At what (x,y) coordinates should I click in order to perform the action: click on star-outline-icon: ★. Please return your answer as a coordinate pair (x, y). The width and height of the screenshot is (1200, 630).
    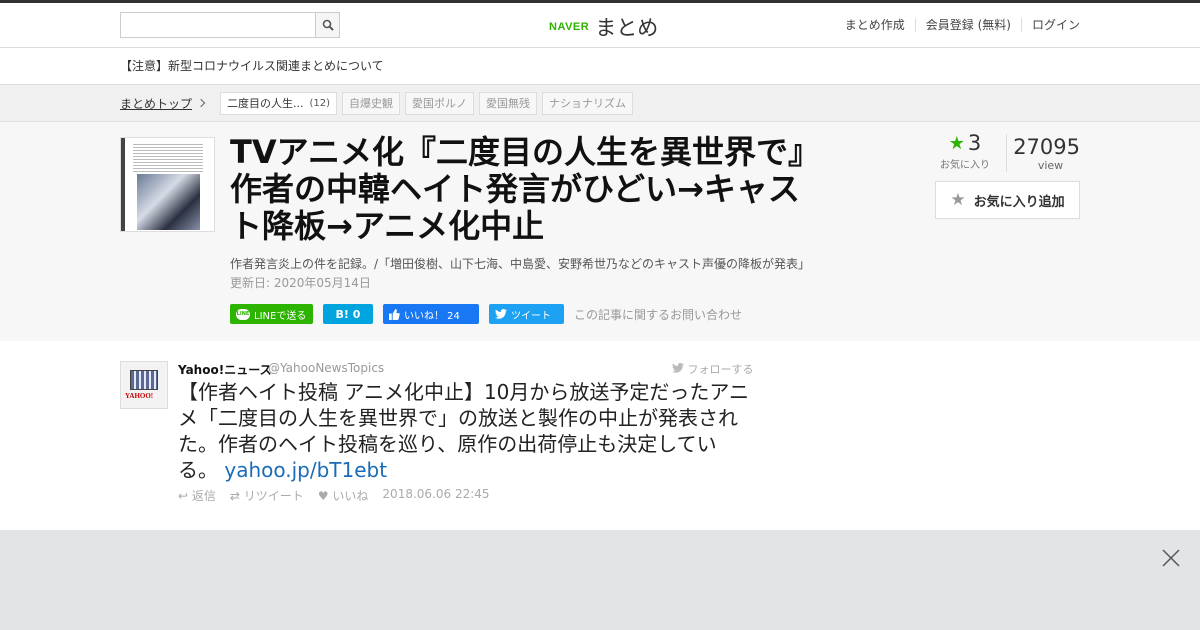
    Looking at the image, I should click on (958, 200).